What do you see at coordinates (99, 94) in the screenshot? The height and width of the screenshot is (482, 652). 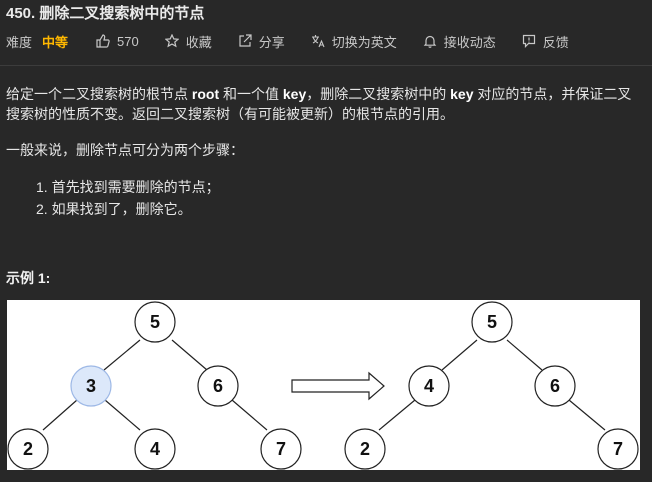 I see `desc-text: 给定一个二叉搜索树的根节点` at bounding box center [99, 94].